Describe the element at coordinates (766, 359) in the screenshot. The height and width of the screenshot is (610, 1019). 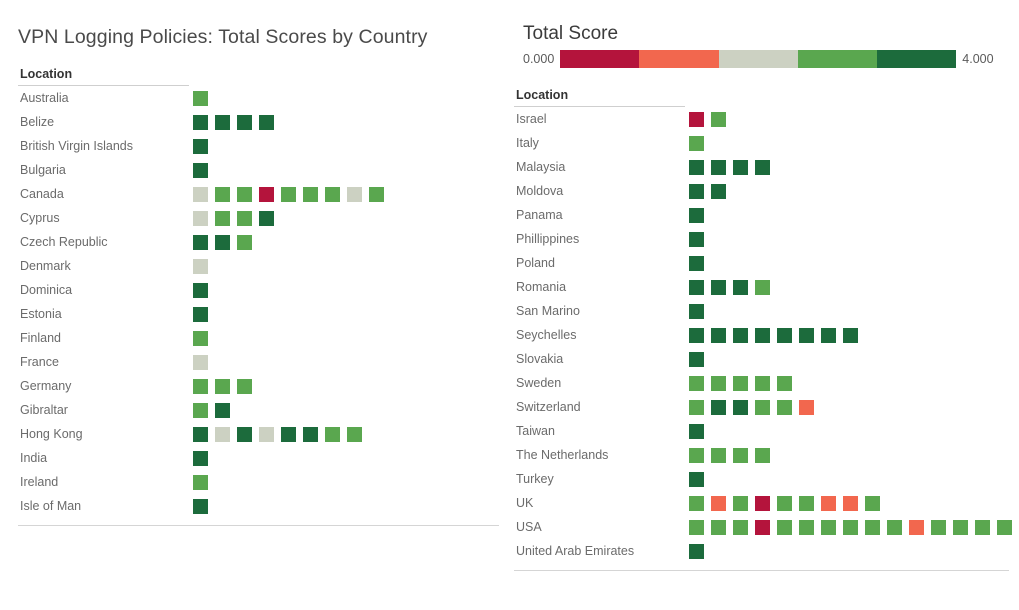
I see `table-row: Slovakia` at that location.